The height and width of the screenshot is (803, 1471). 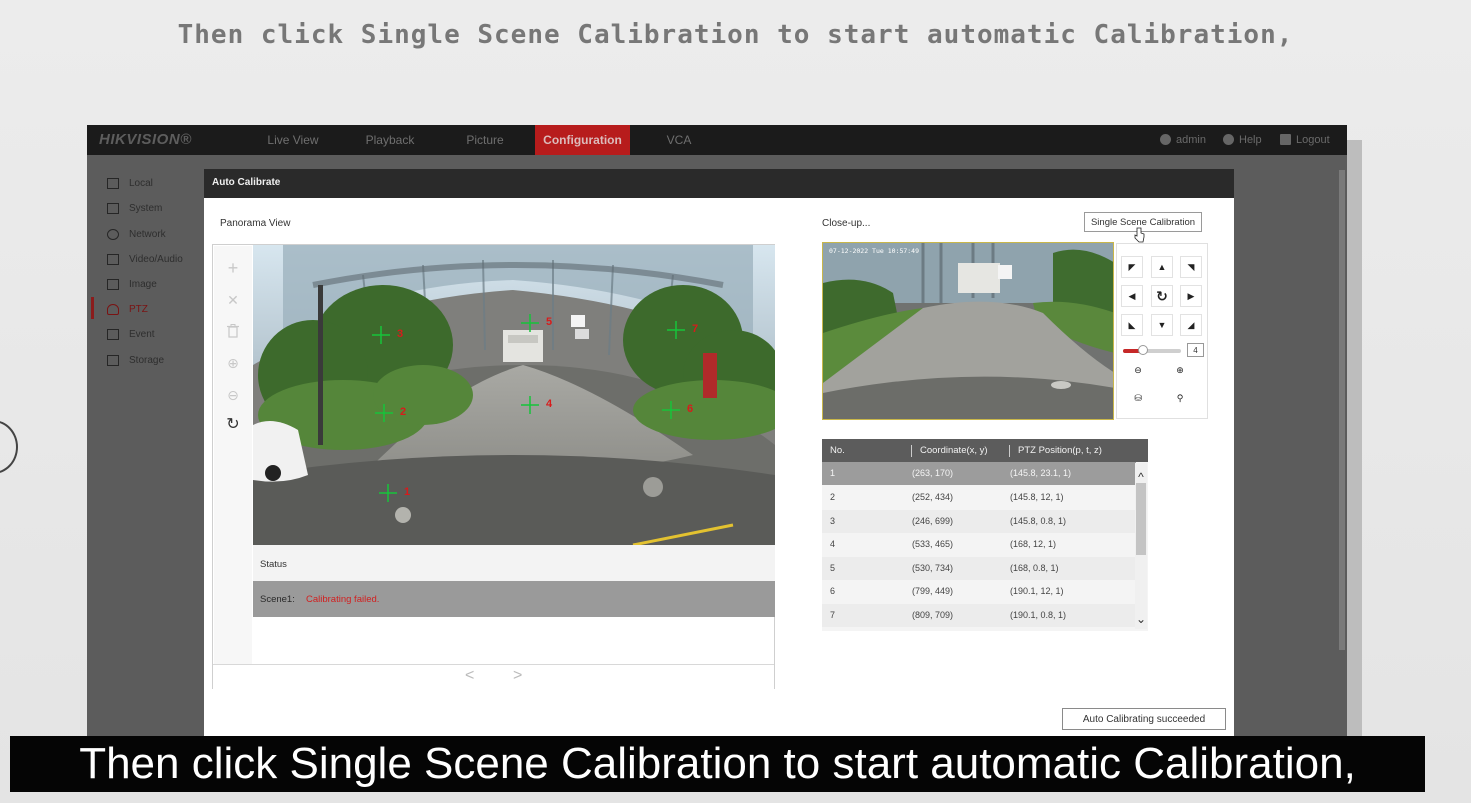 I want to click on calibration-marker-7: 7, so click(x=682, y=330).